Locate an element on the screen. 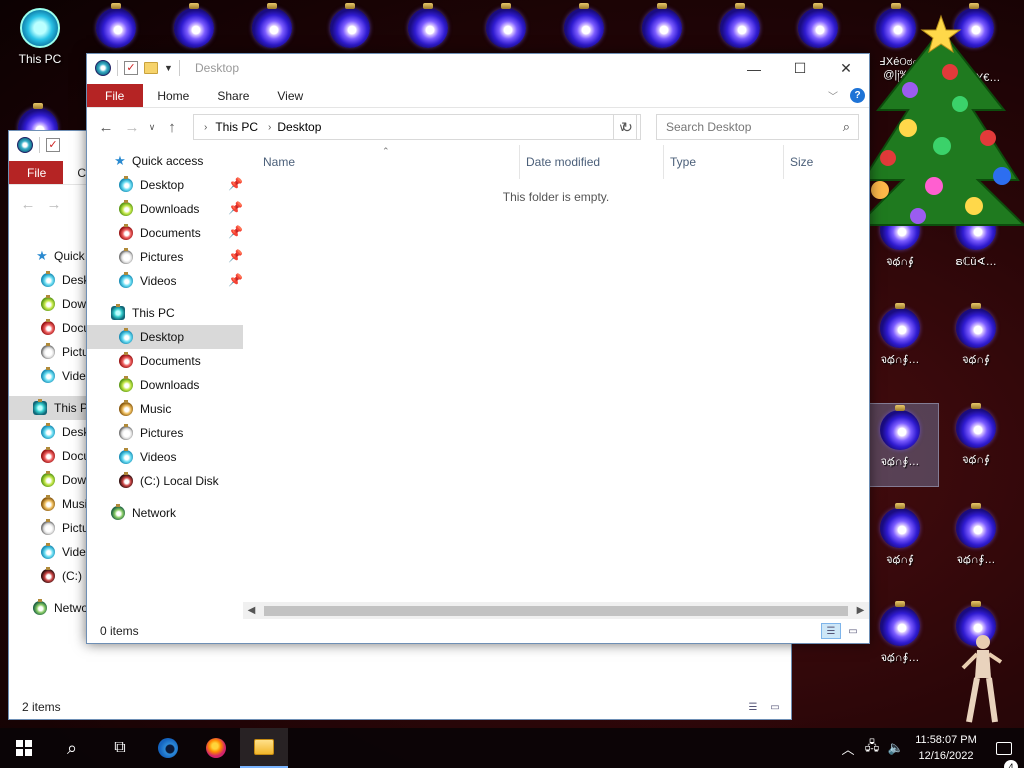  column-header-name: Name is located at coordinates (381, 162).